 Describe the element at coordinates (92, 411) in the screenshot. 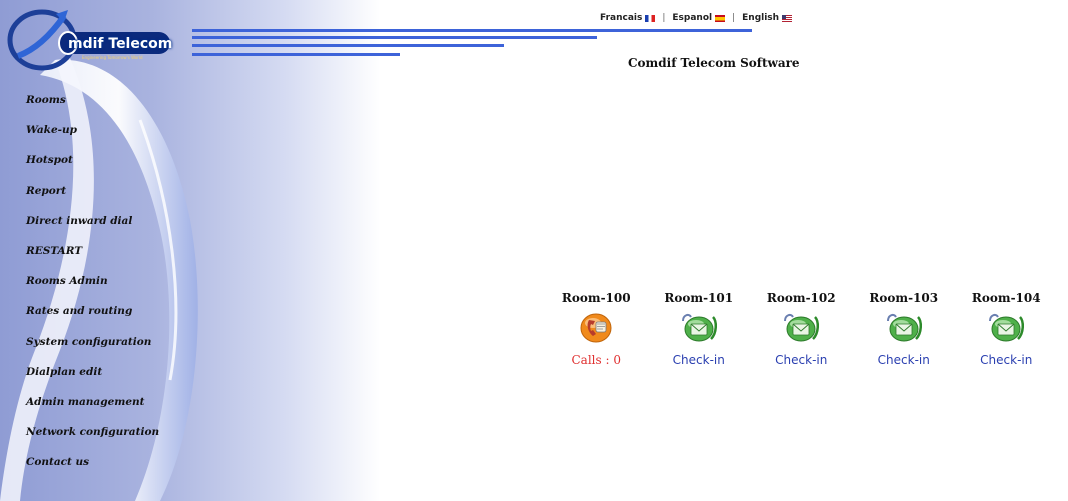

I see `sidebar-item-admin-management: Admin management` at that location.